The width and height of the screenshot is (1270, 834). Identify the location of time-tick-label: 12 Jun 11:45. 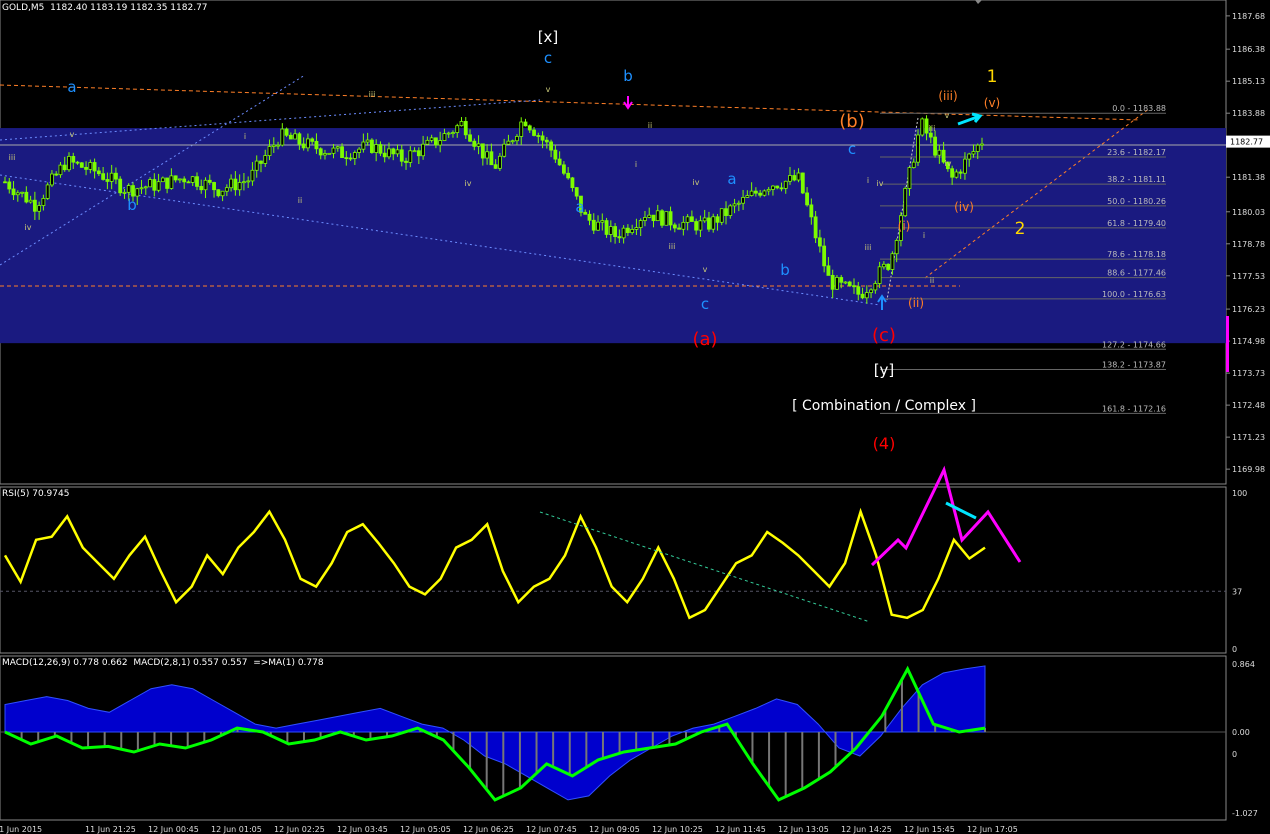
(740, 829).